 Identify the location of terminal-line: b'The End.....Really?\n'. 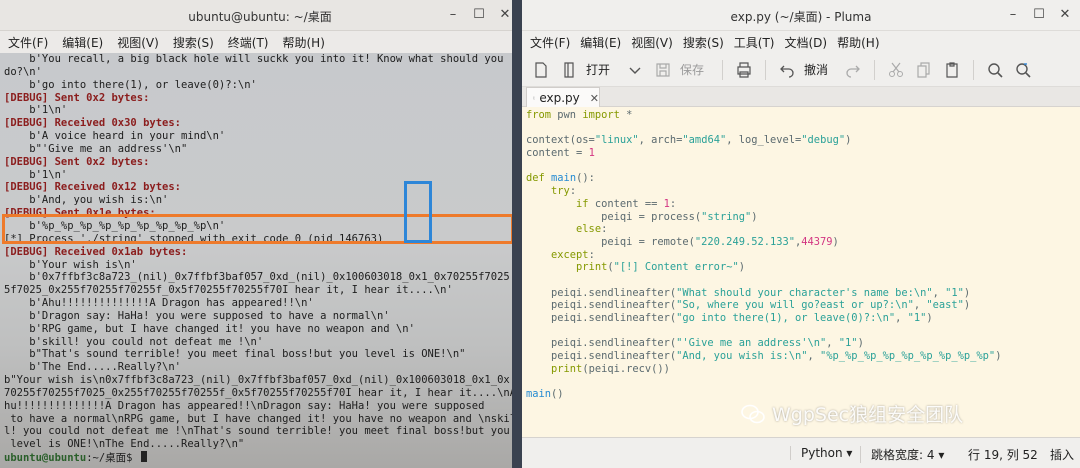
(93, 367).